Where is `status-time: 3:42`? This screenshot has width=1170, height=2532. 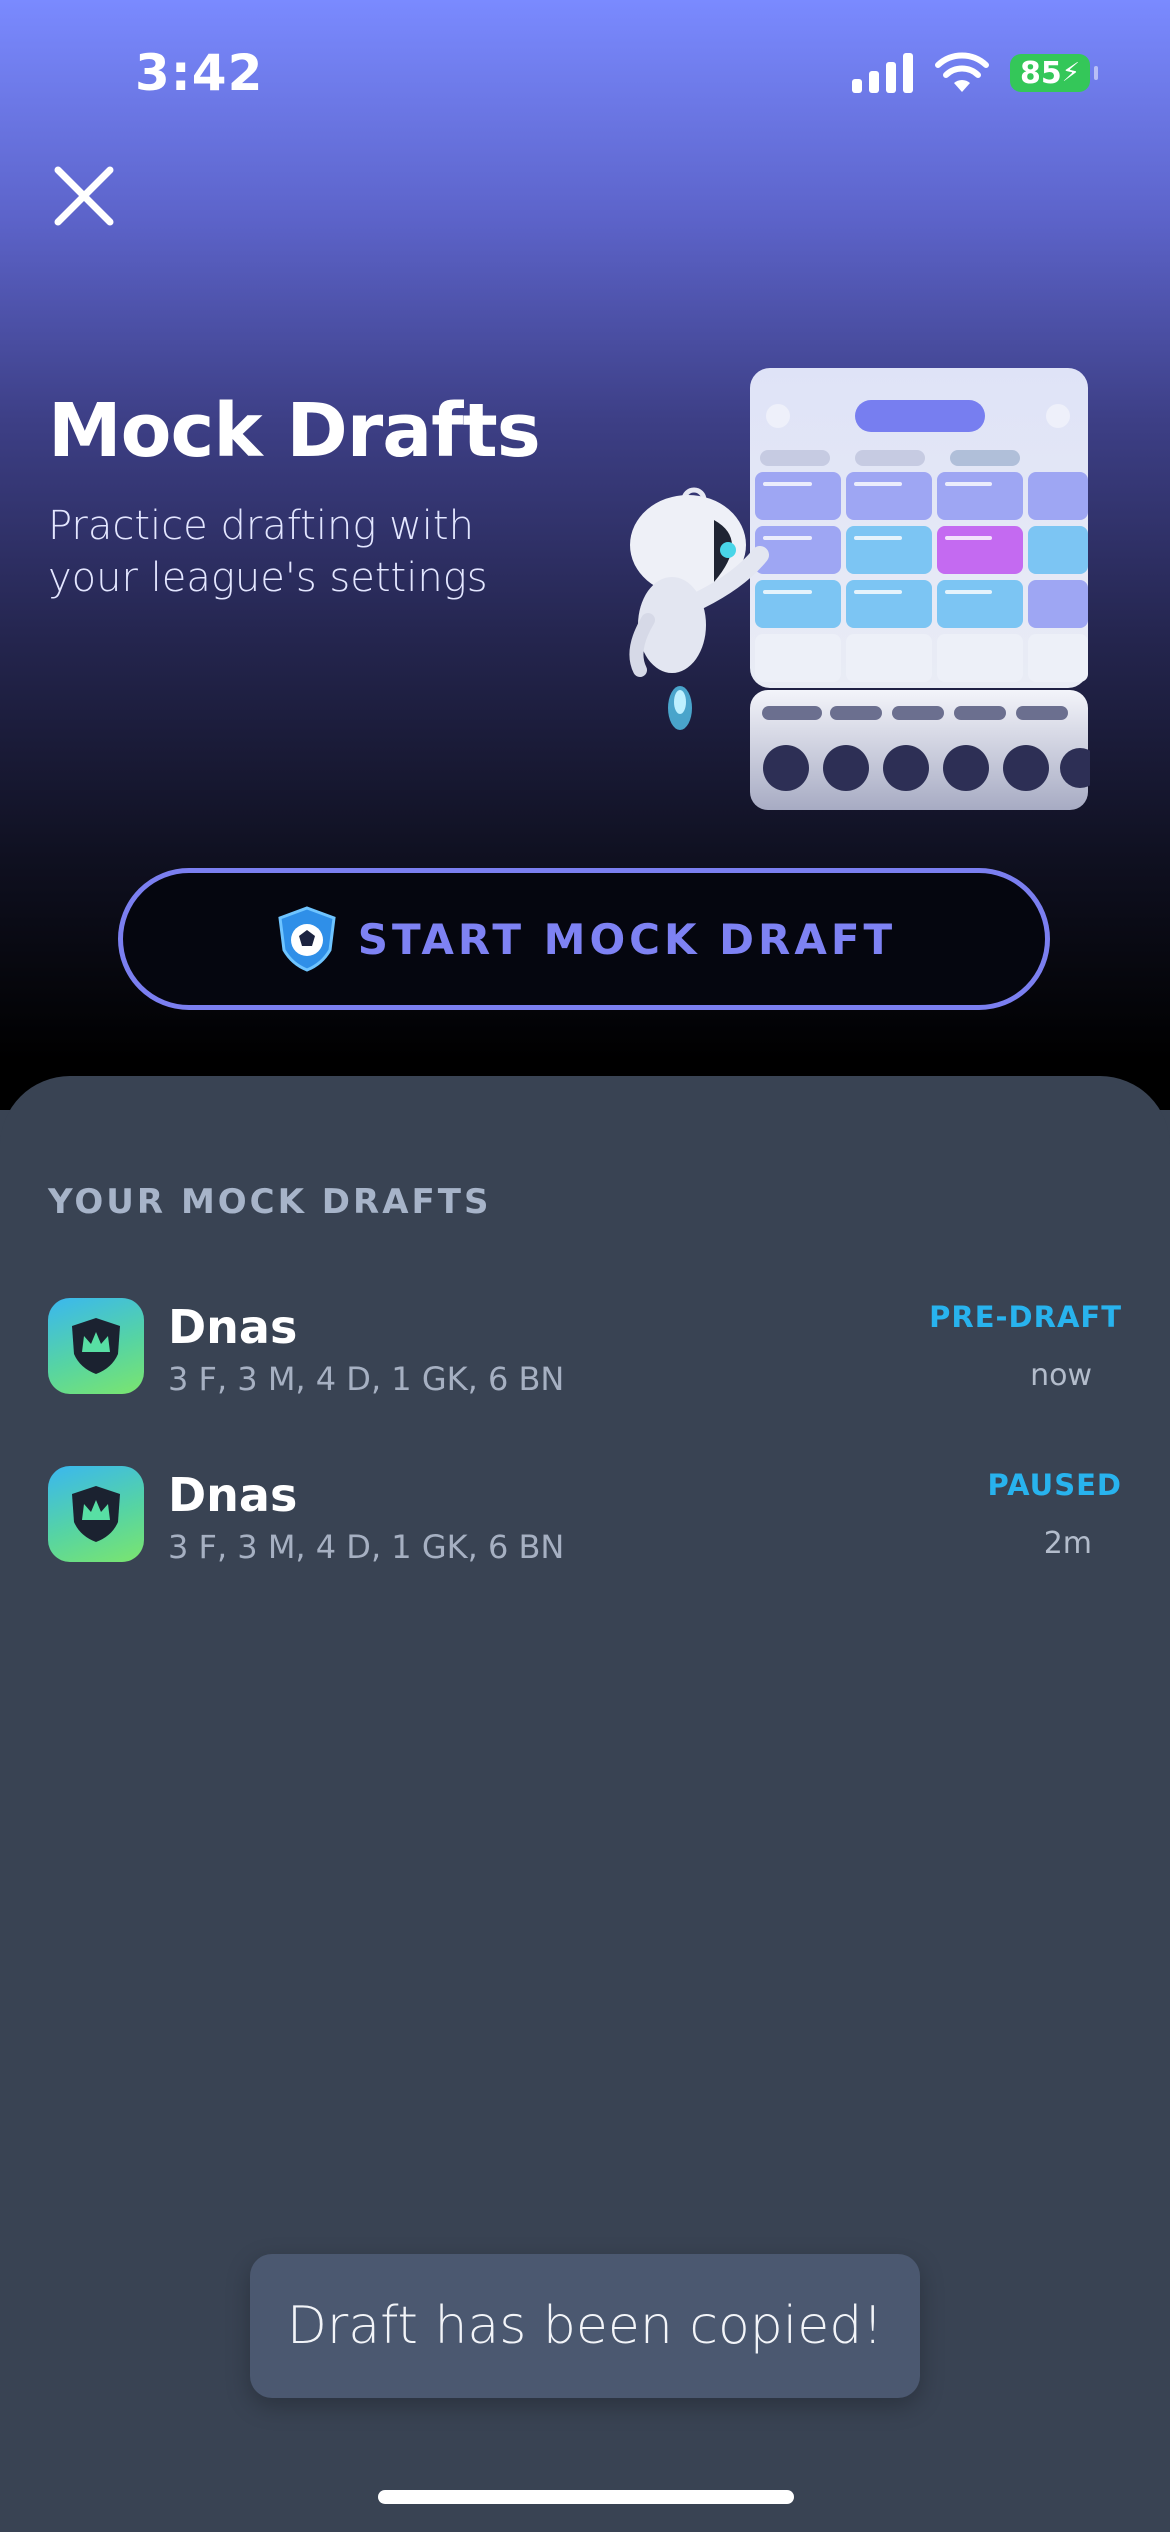
status-time: 3:42 is located at coordinates (199, 73).